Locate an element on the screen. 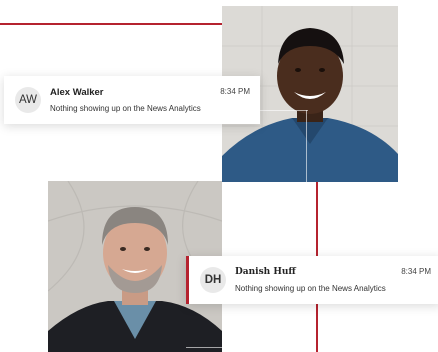 The image size is (438, 352). decorative-line-top is located at coordinates (111, 24).